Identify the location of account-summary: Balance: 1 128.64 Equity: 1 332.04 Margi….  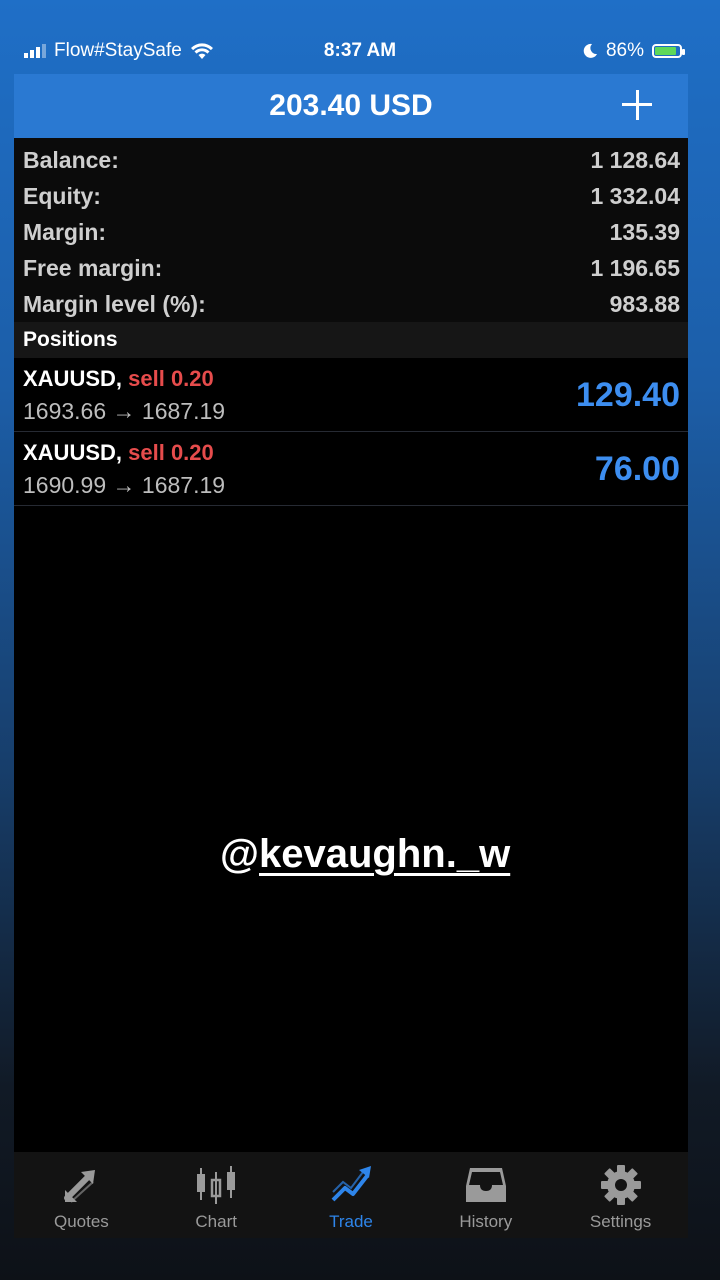
(351, 230).